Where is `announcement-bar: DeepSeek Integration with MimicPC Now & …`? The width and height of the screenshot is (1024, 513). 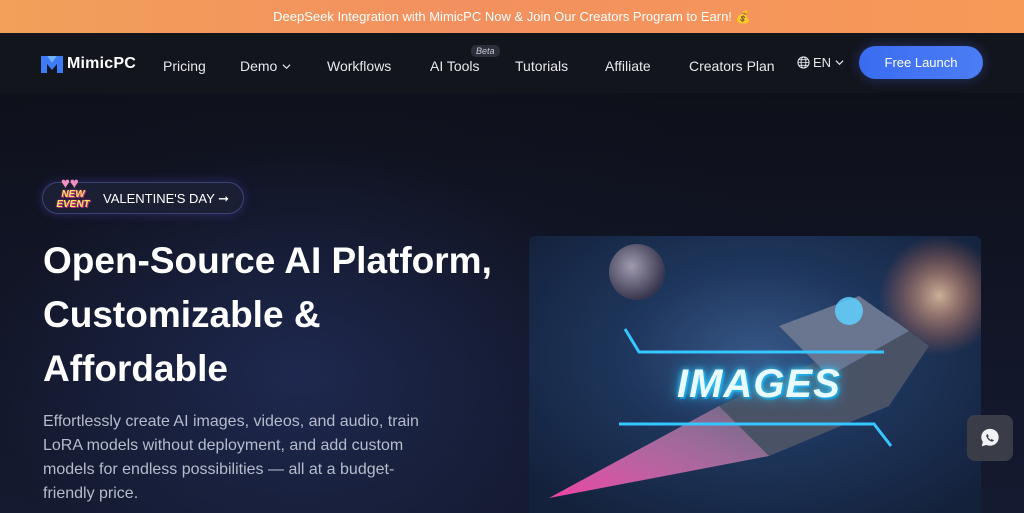
announcement-bar: DeepSeek Integration with MimicPC Now & … is located at coordinates (512, 16).